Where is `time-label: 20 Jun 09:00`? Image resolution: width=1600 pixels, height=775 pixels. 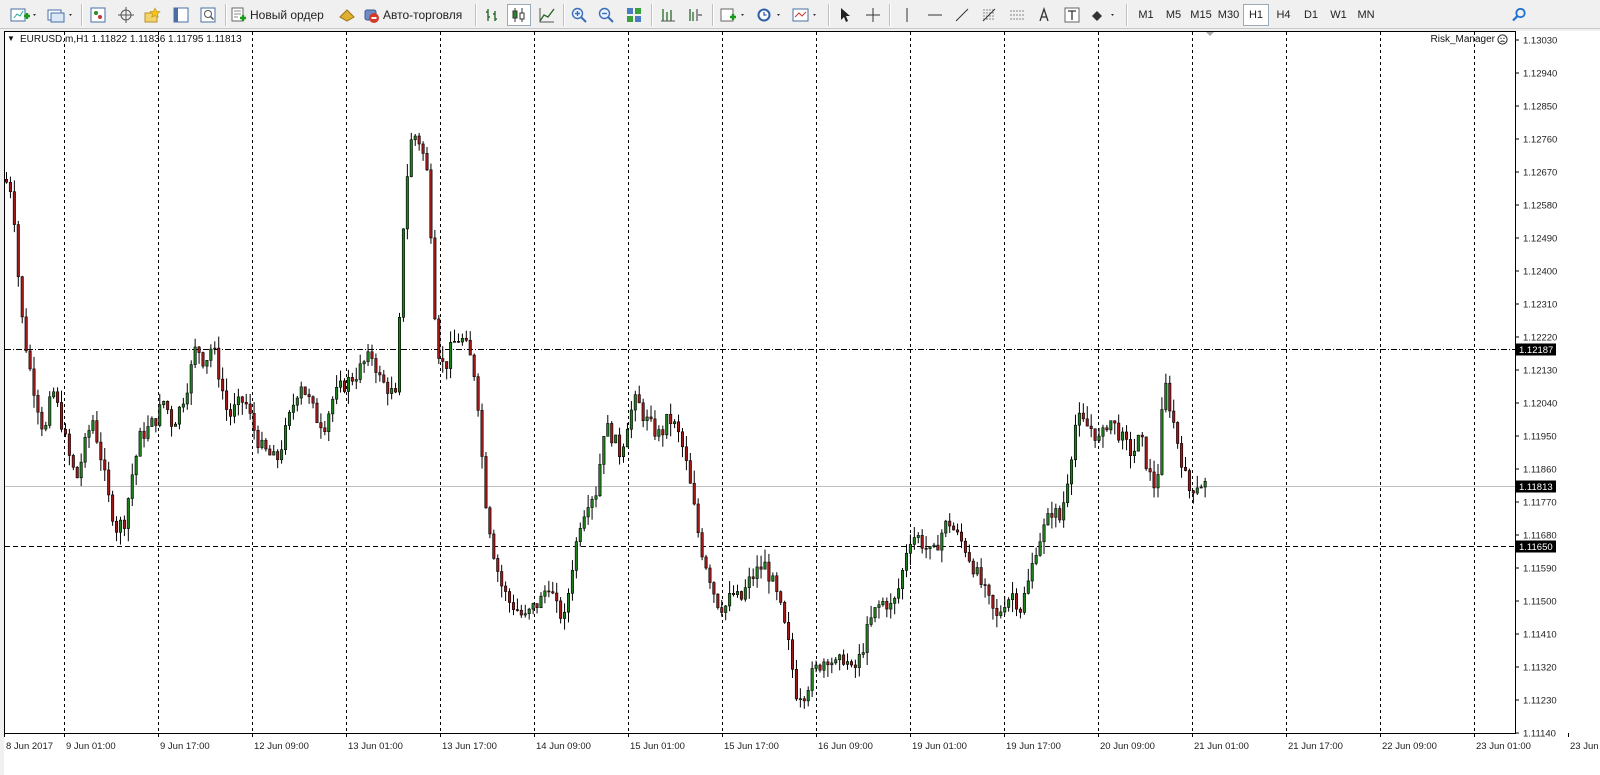
time-label: 20 Jun 09:00 is located at coordinates (1127, 746).